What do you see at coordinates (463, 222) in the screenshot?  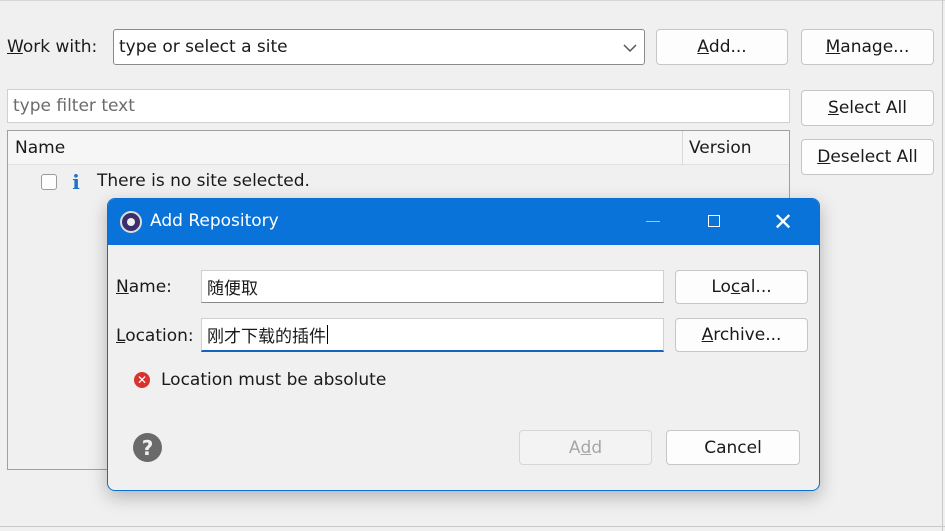 I see `dialog-titlebar: Add Repository ✕` at bounding box center [463, 222].